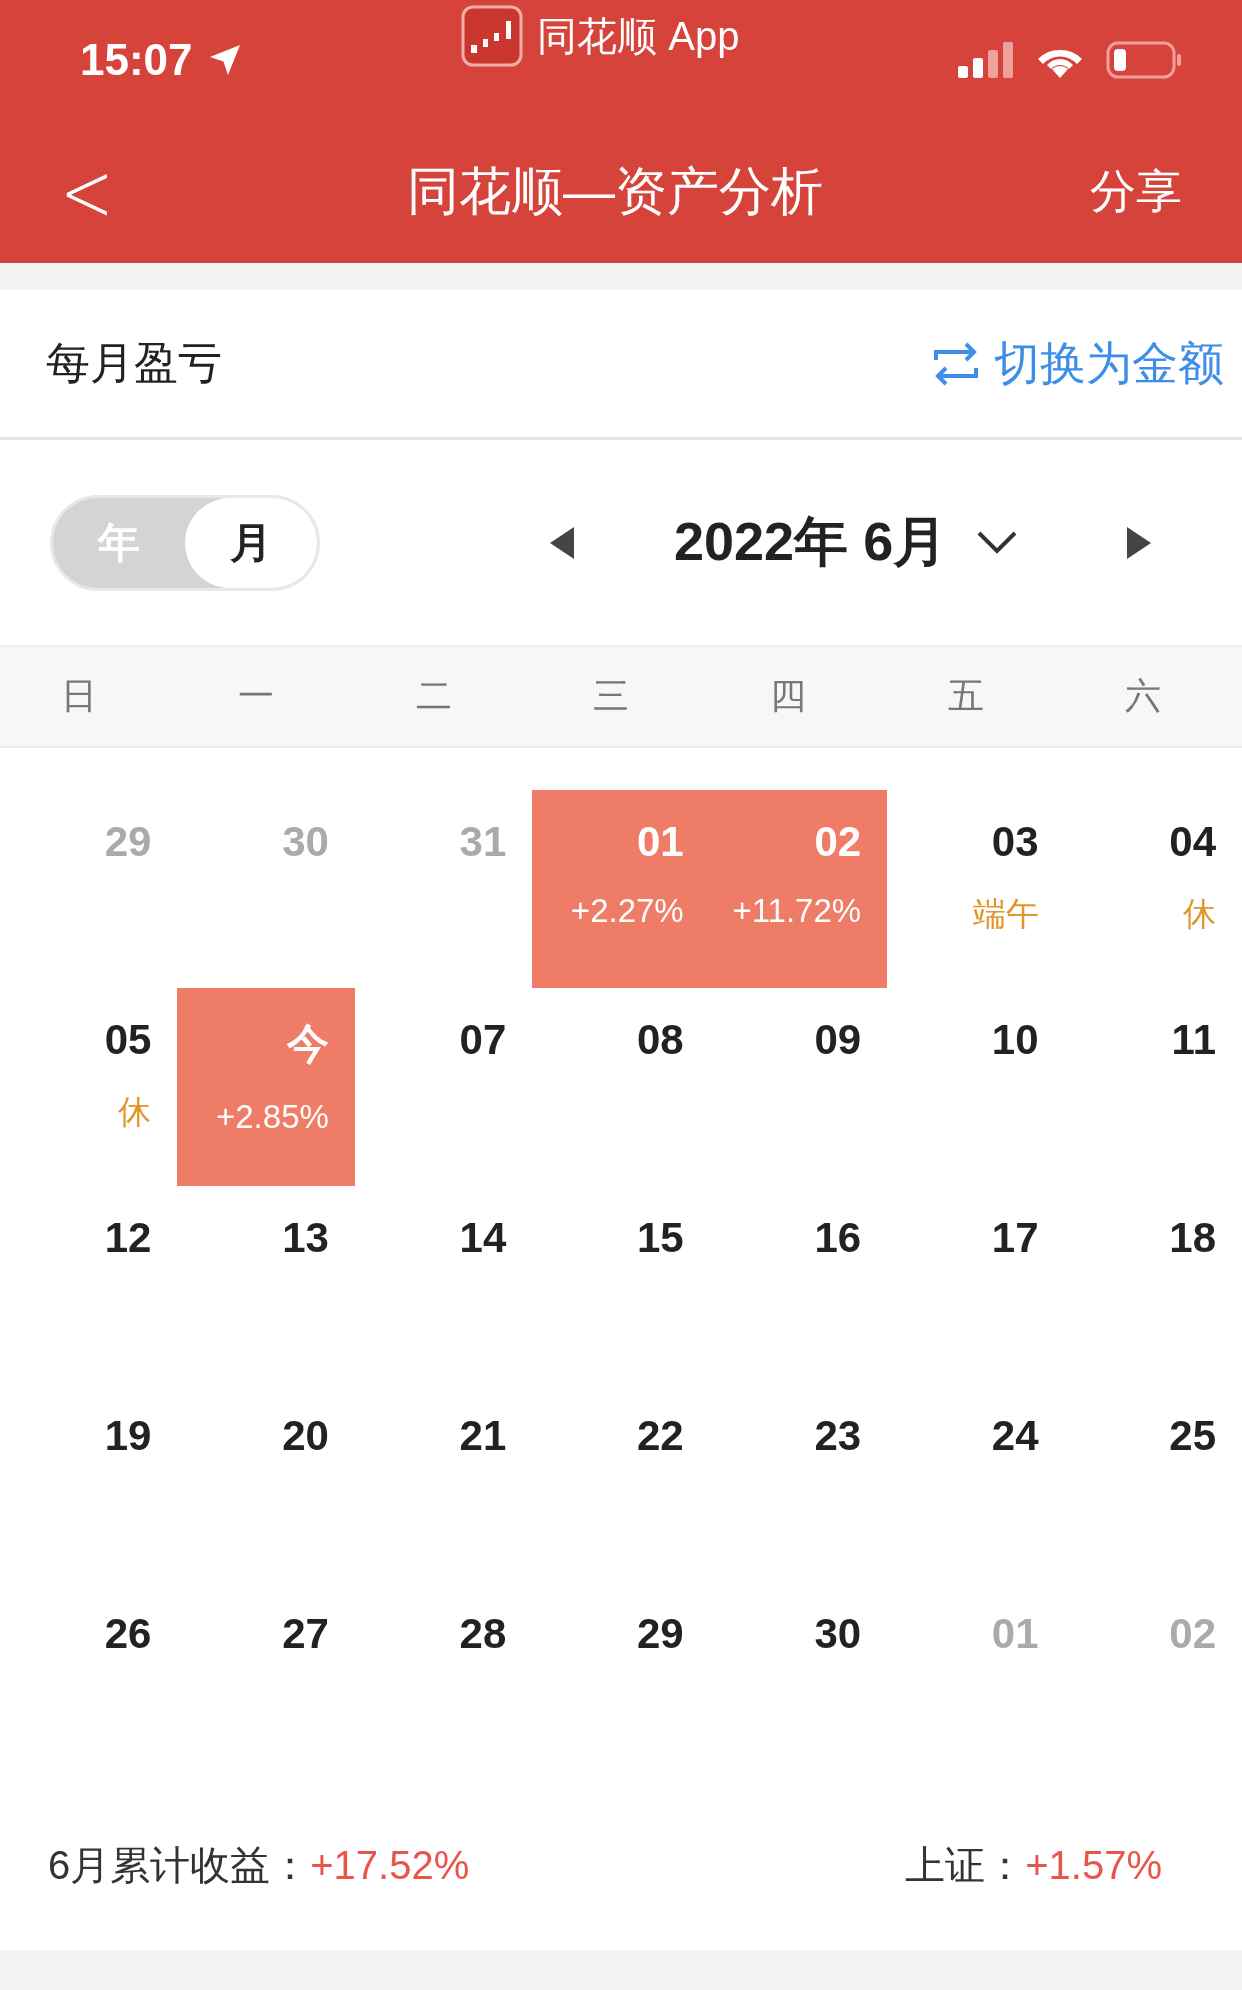  I want to click on calendar-day-cell: 15, so click(621, 1285).